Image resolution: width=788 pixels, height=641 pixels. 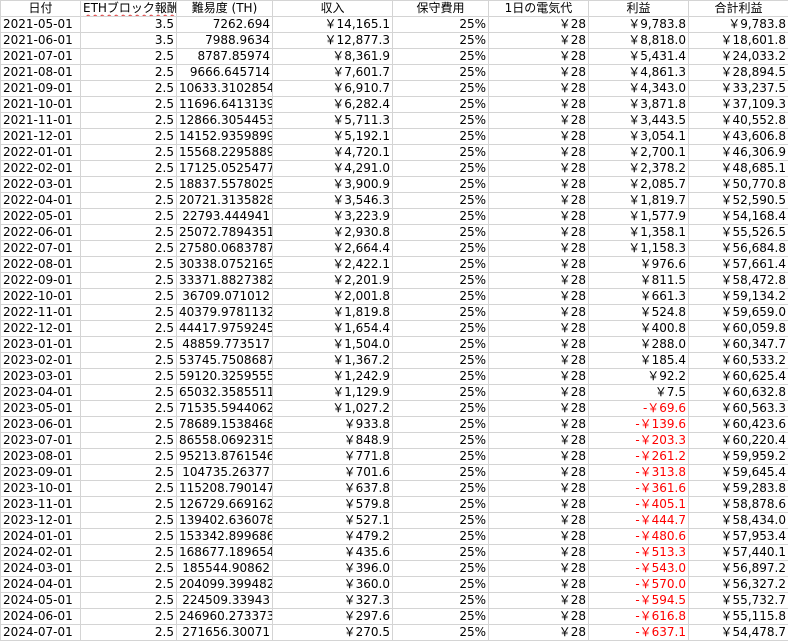 What do you see at coordinates (41, 537) in the screenshot?
I see `date-cell: 2024-01-01` at bounding box center [41, 537].